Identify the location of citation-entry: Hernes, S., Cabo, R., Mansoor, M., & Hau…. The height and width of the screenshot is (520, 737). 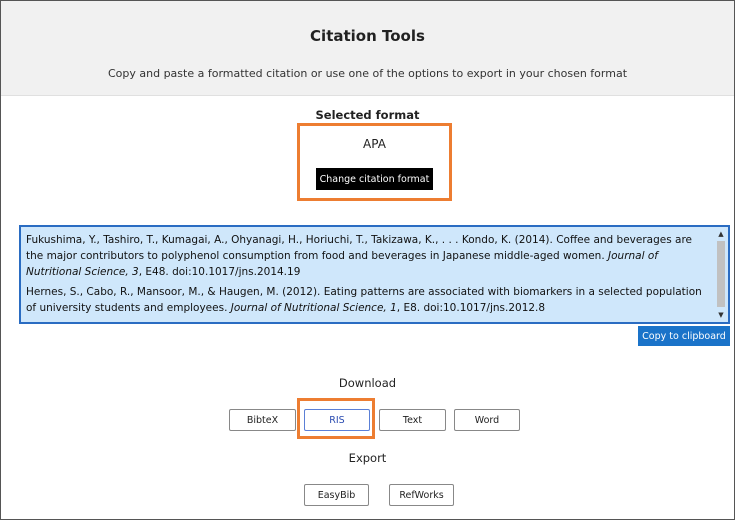
(364, 300).